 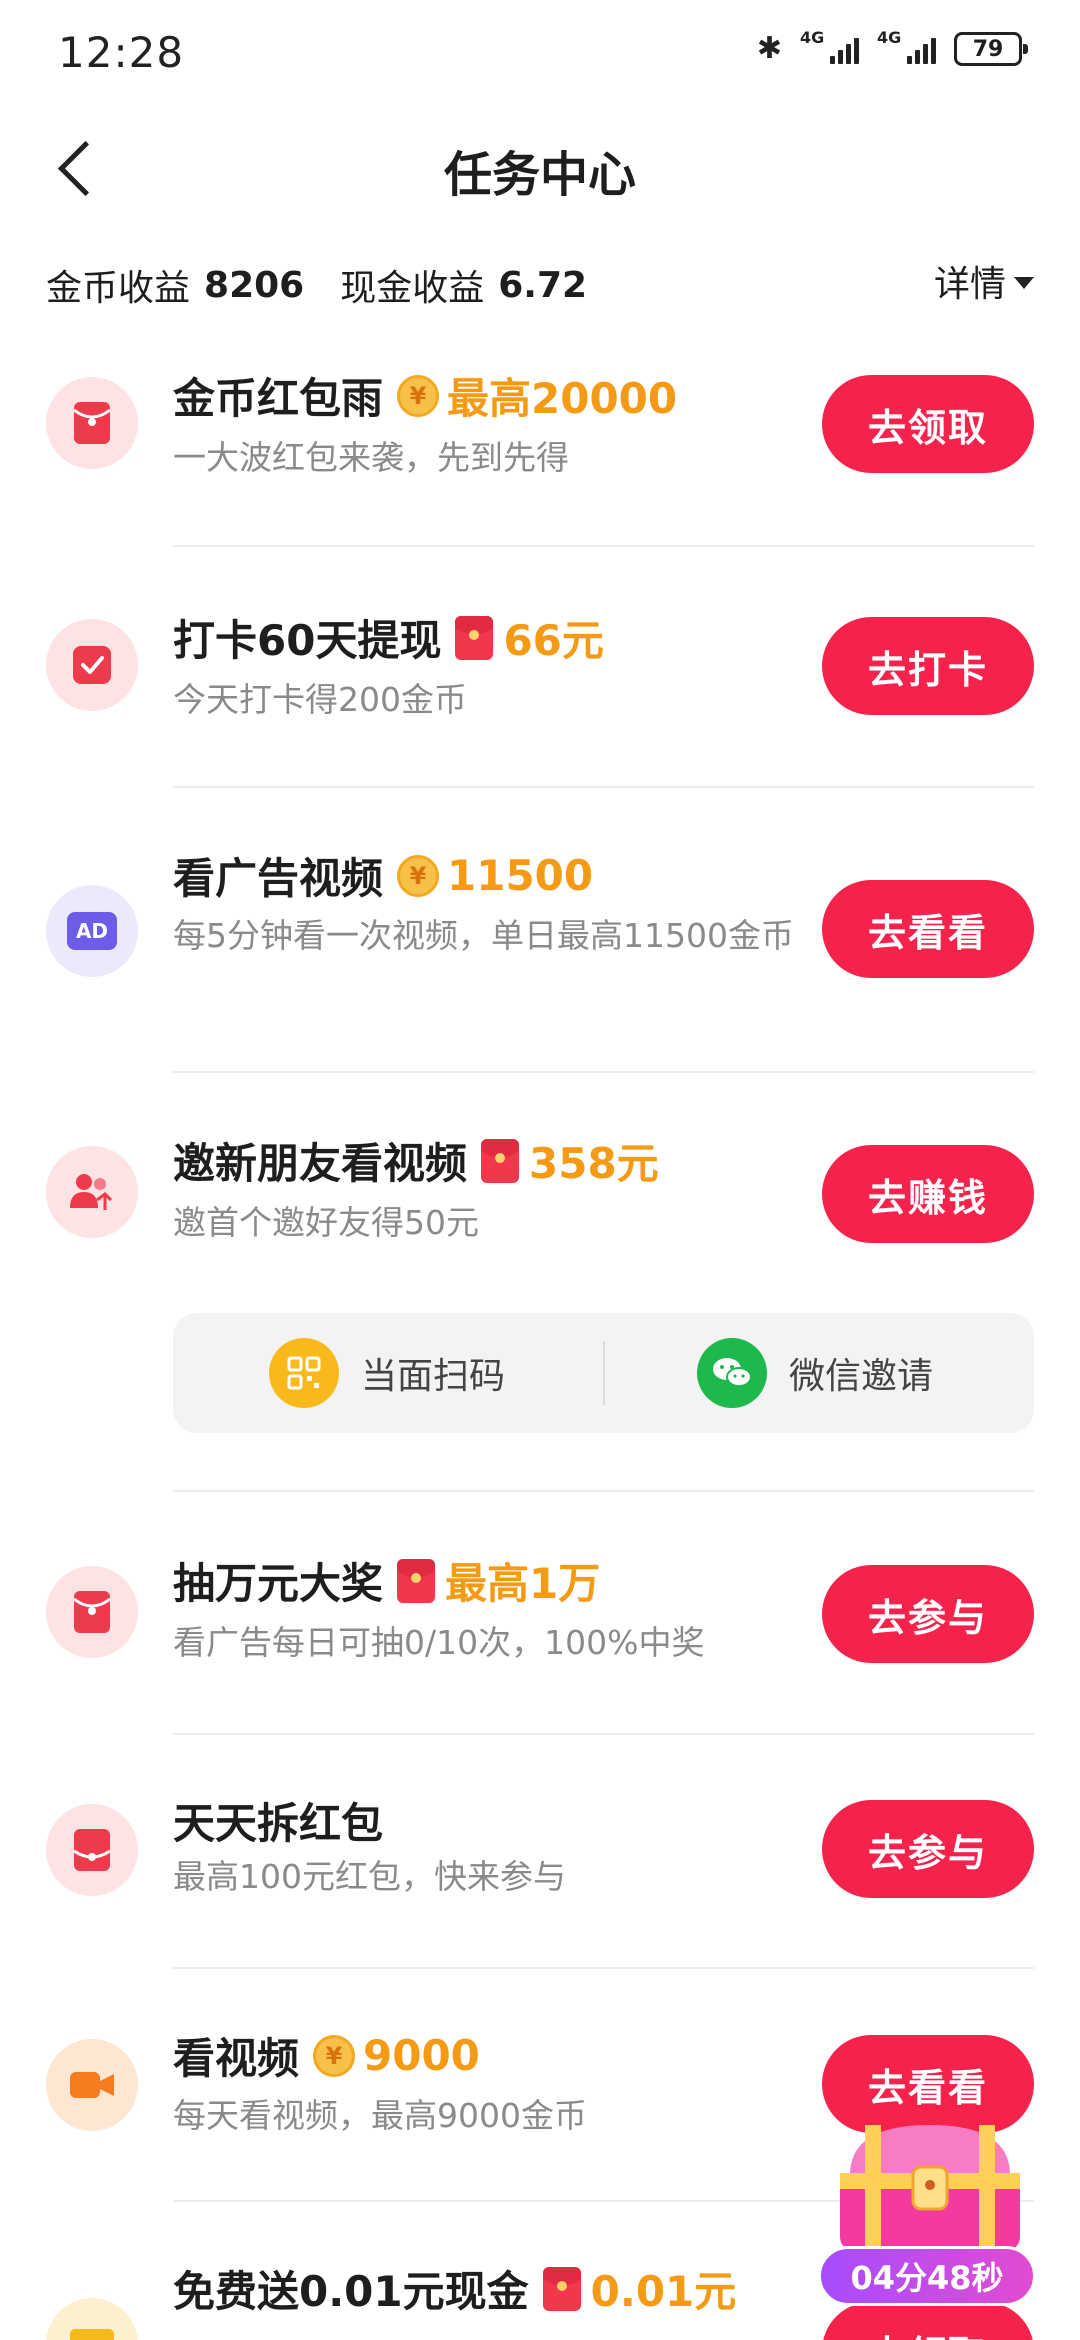 What do you see at coordinates (553, 640) in the screenshot?
I see `task-reward-value: 66元` at bounding box center [553, 640].